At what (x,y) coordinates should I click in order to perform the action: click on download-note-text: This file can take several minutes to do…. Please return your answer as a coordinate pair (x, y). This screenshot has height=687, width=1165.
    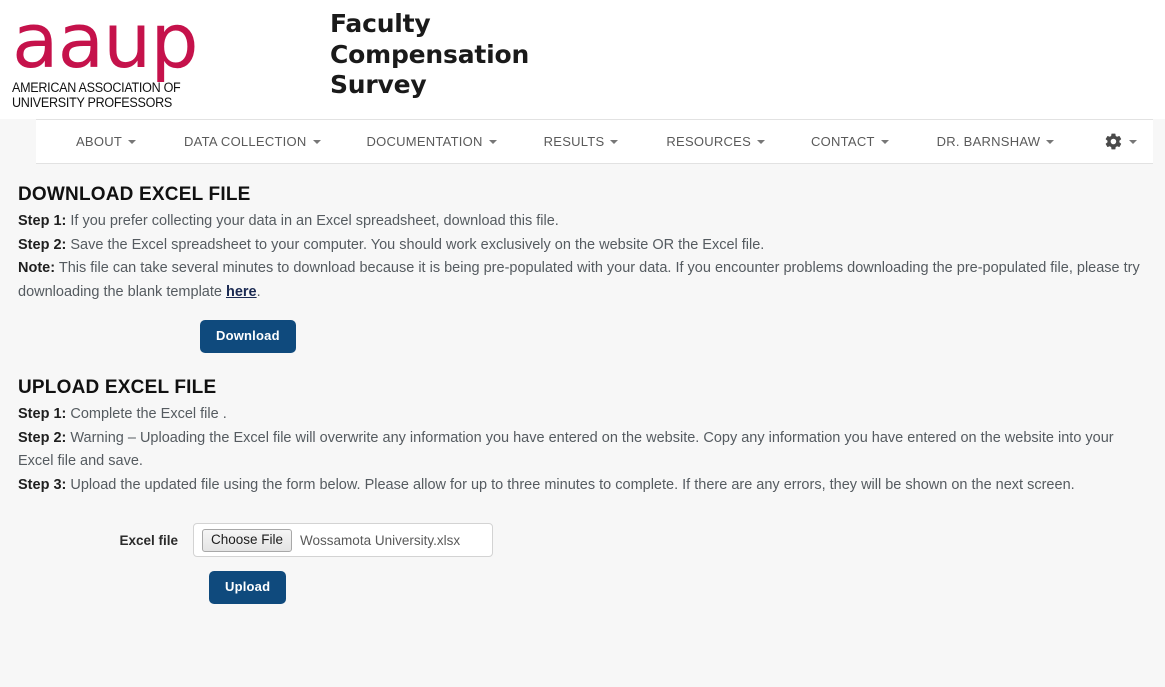
    Looking at the image, I should click on (579, 280).